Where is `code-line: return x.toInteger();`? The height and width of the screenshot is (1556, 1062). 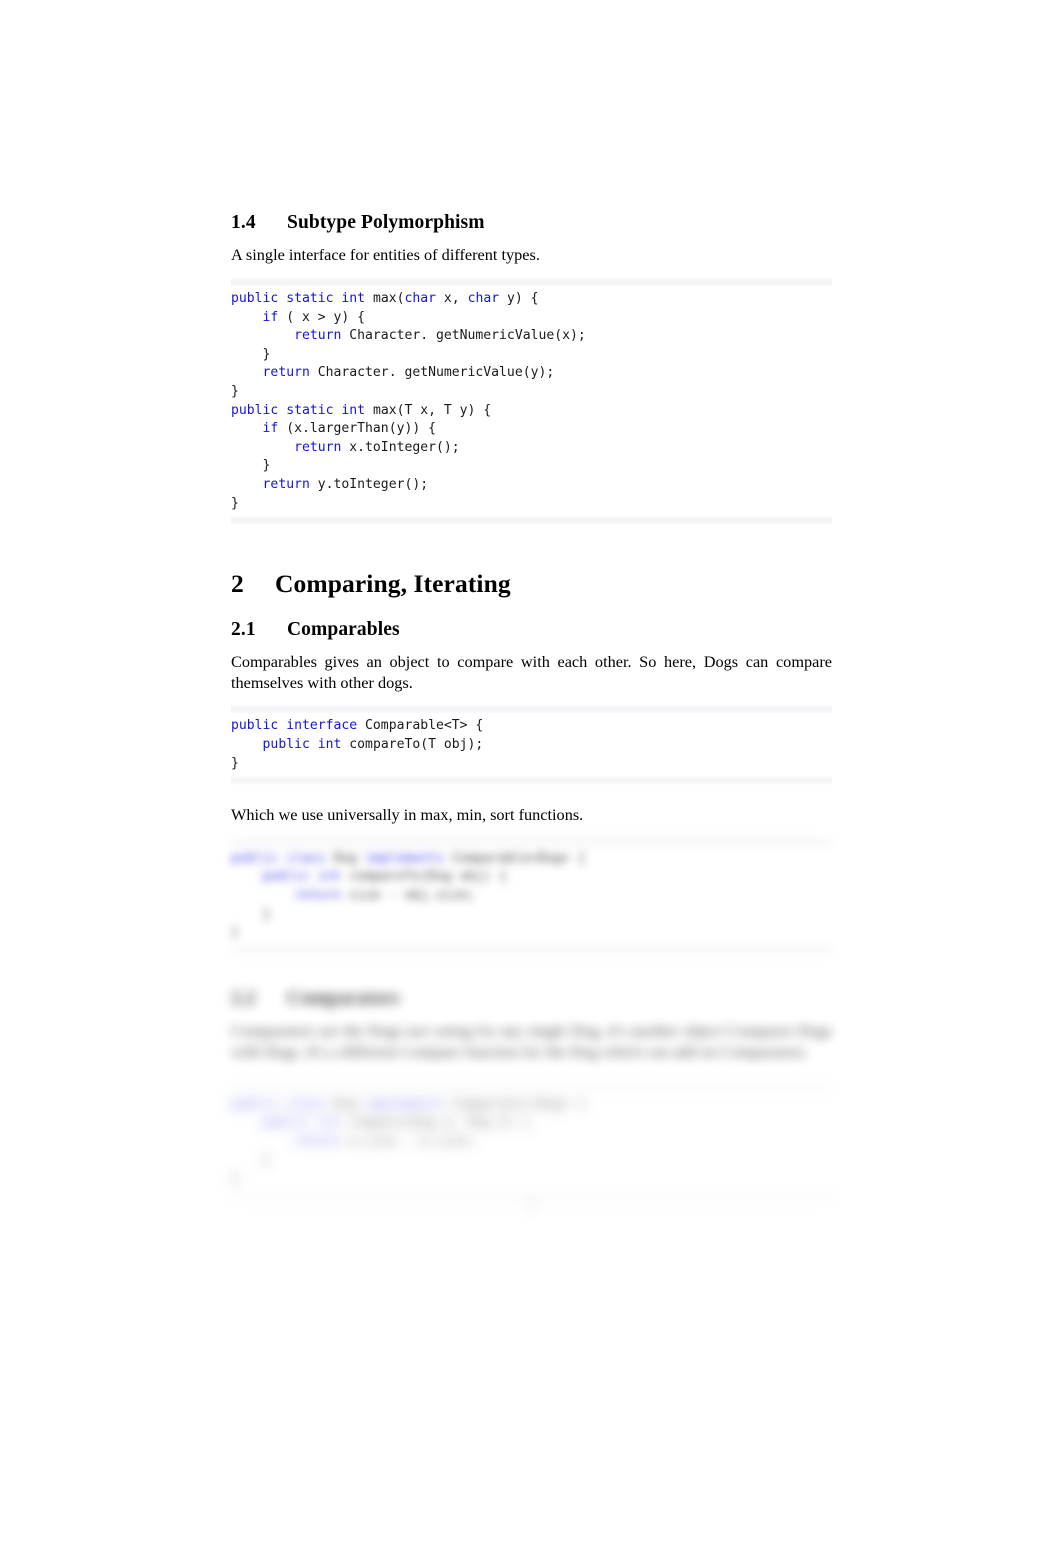 code-line: return x.toInteger(); is located at coordinates (377, 447).